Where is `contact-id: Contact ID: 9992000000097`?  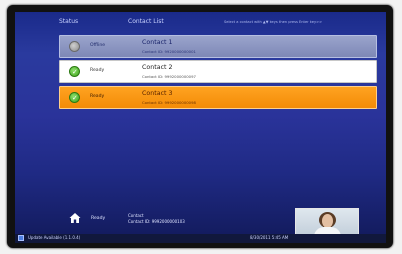 contact-id: Contact ID: 9992000000097 is located at coordinates (169, 76).